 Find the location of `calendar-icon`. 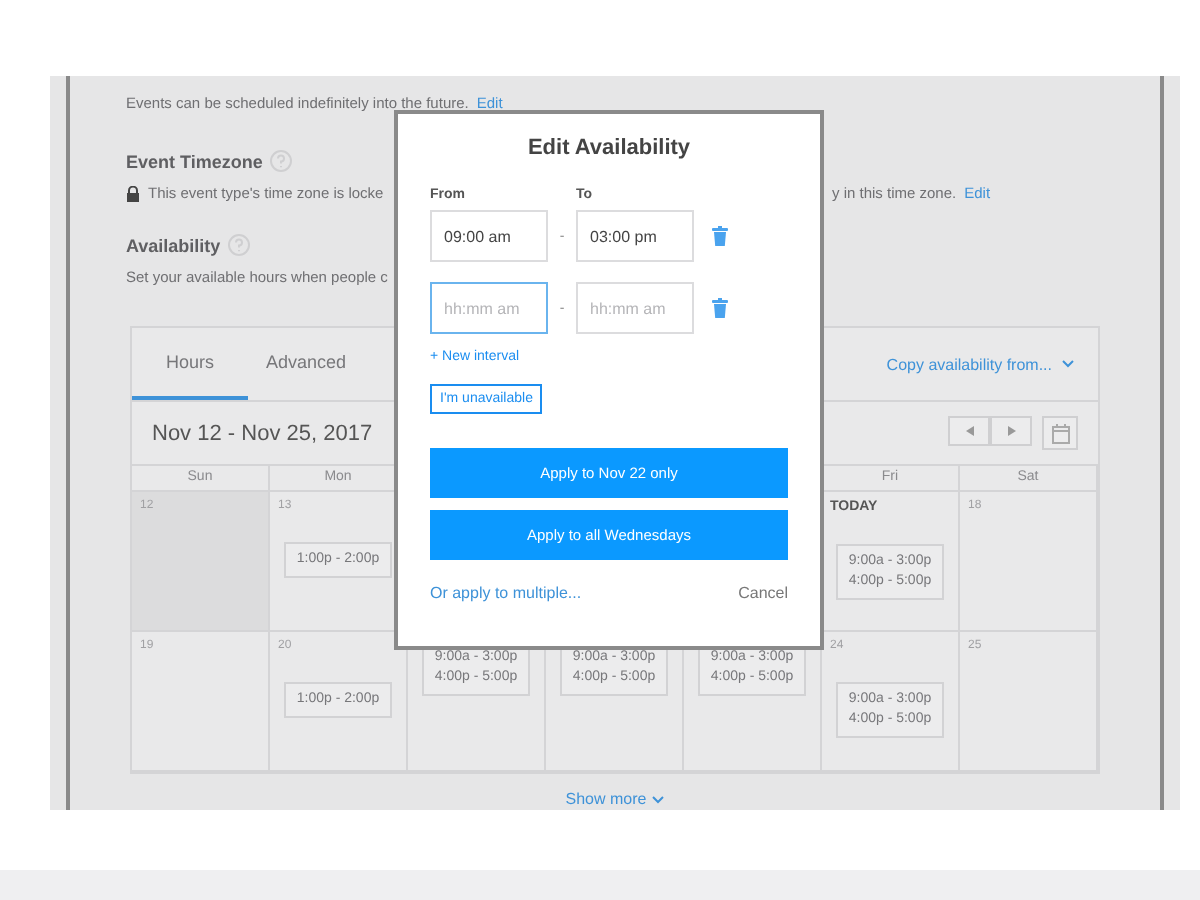

calendar-icon is located at coordinates (1060, 433).